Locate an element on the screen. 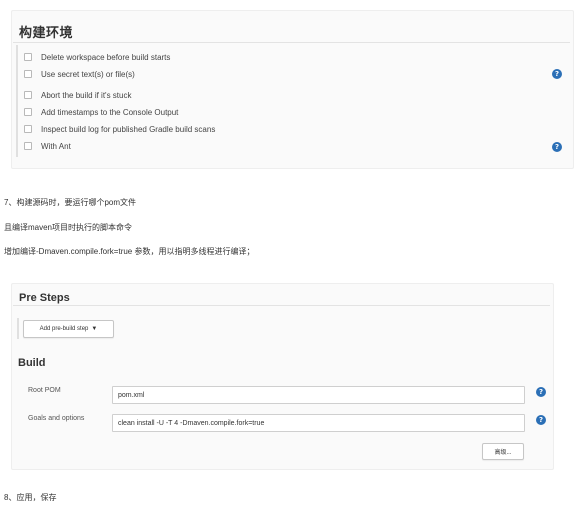 The width and height of the screenshot is (584, 516). step-8-text: 8、应用，保存 is located at coordinates (30, 497).